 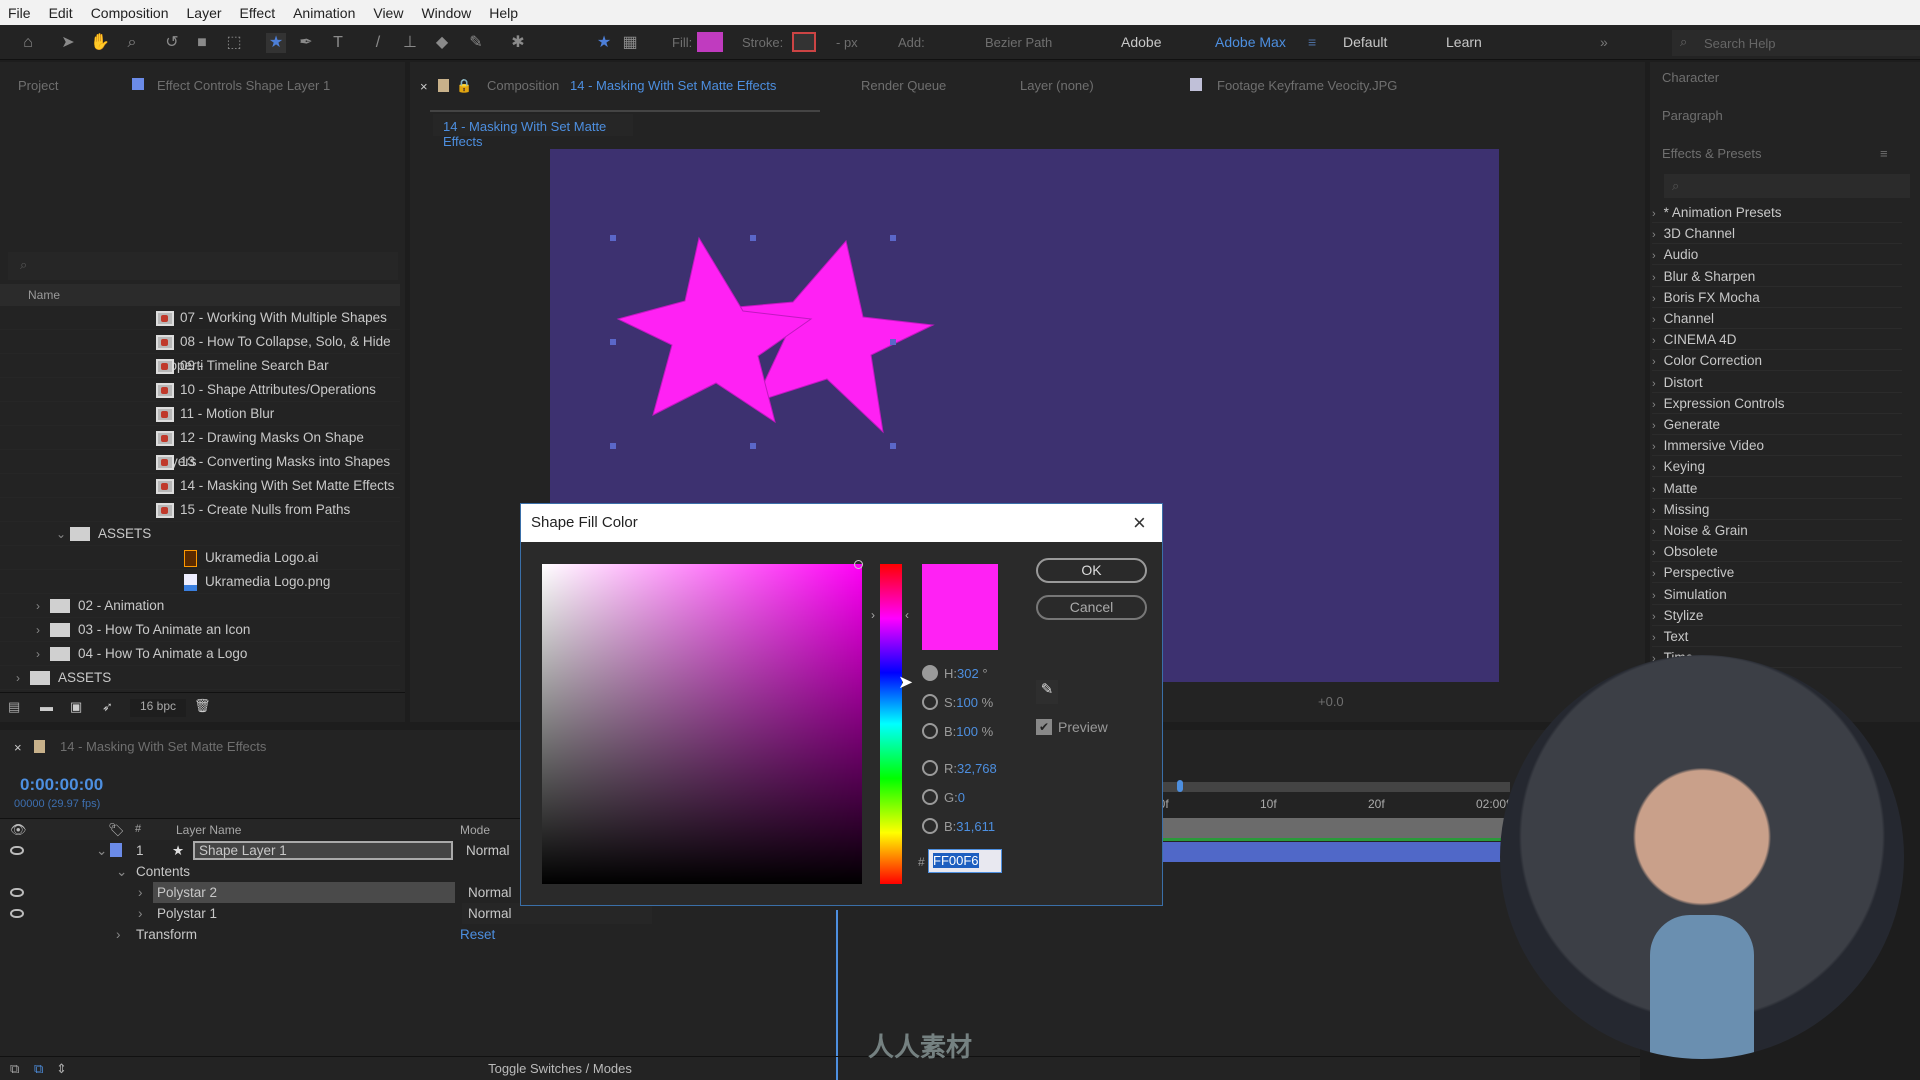 What do you see at coordinates (1141, 42) in the screenshot?
I see `workspace-adobe: Adobe` at bounding box center [1141, 42].